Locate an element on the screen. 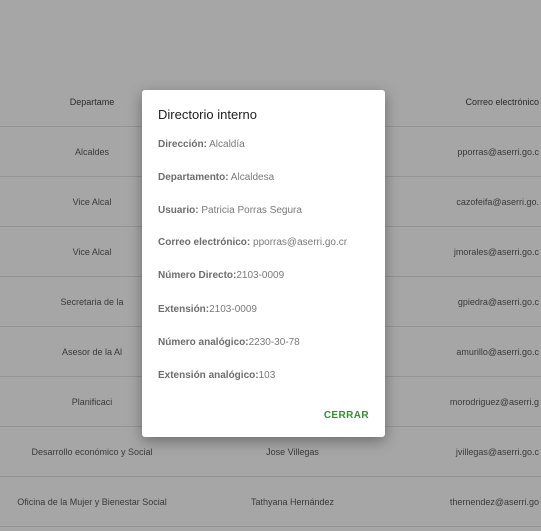 This screenshot has width=541, height=531. field-label: Extensión: is located at coordinates (184, 309).